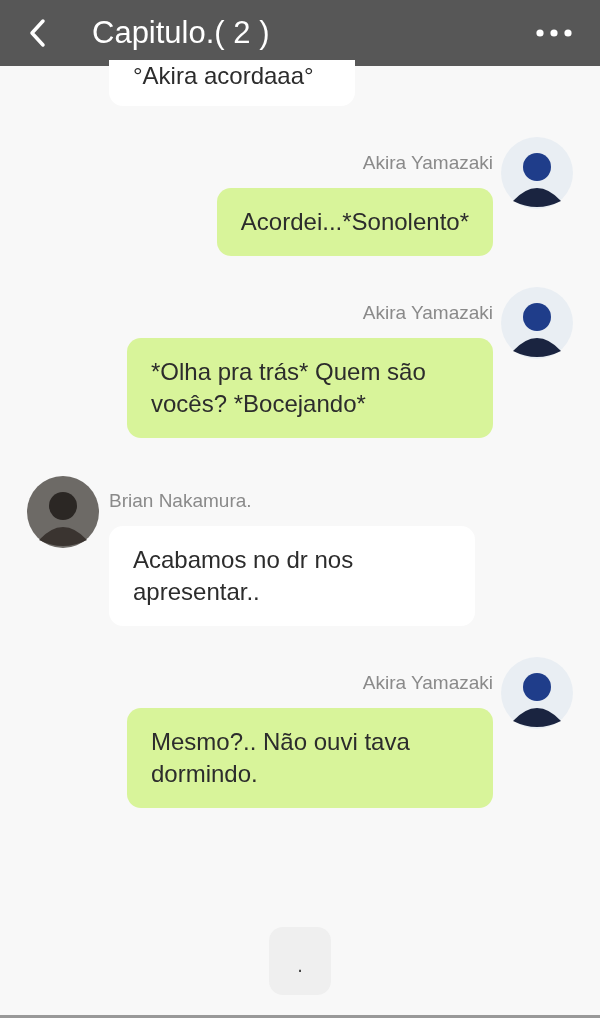  What do you see at coordinates (292, 576) in the screenshot?
I see `message-bubble: Acabamos no dr nos apresentar..` at bounding box center [292, 576].